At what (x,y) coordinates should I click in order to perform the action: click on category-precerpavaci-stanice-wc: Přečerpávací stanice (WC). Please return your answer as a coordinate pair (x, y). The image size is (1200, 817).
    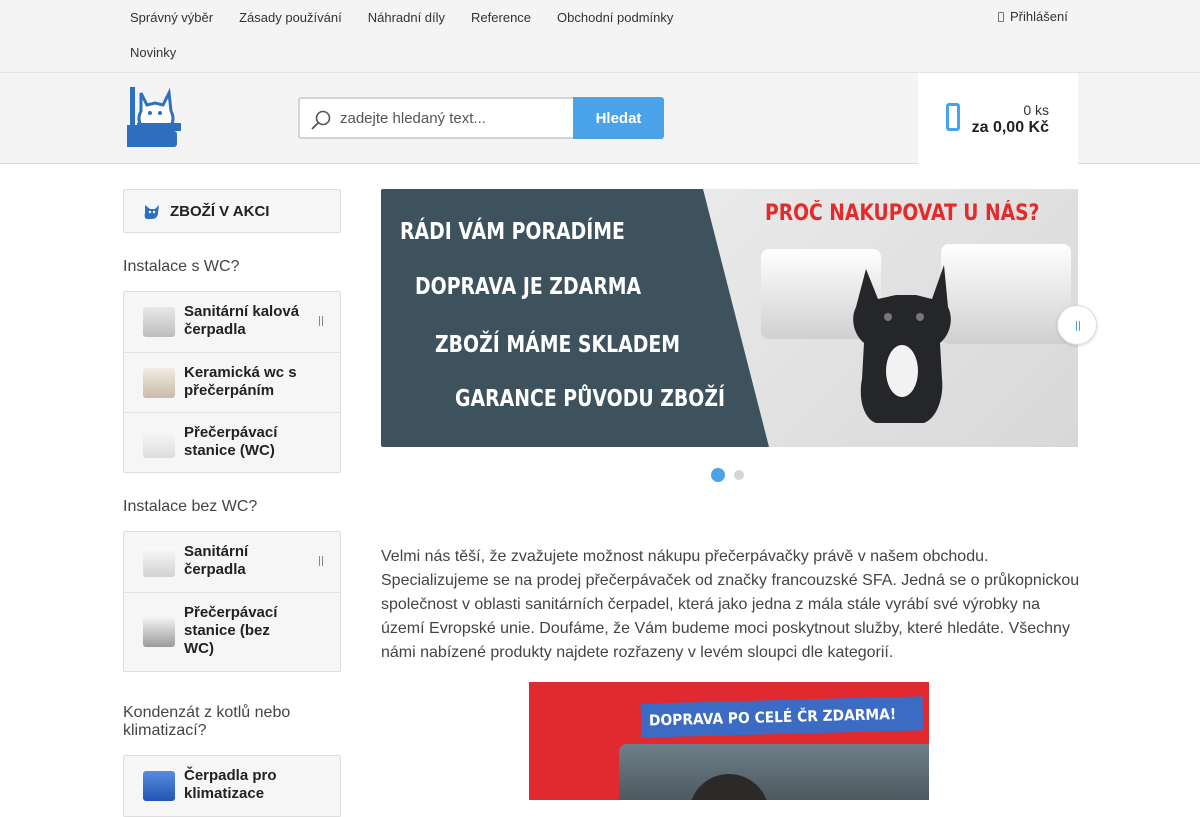
    Looking at the image, I should click on (232, 442).